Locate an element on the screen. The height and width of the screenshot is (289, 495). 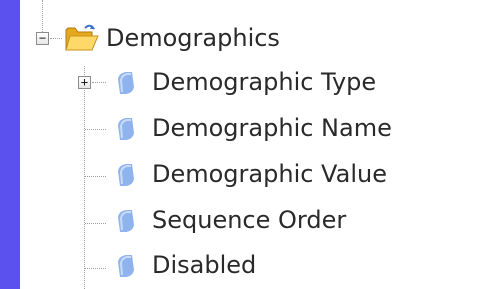
collapse-toggle: − is located at coordinates (42, 38).